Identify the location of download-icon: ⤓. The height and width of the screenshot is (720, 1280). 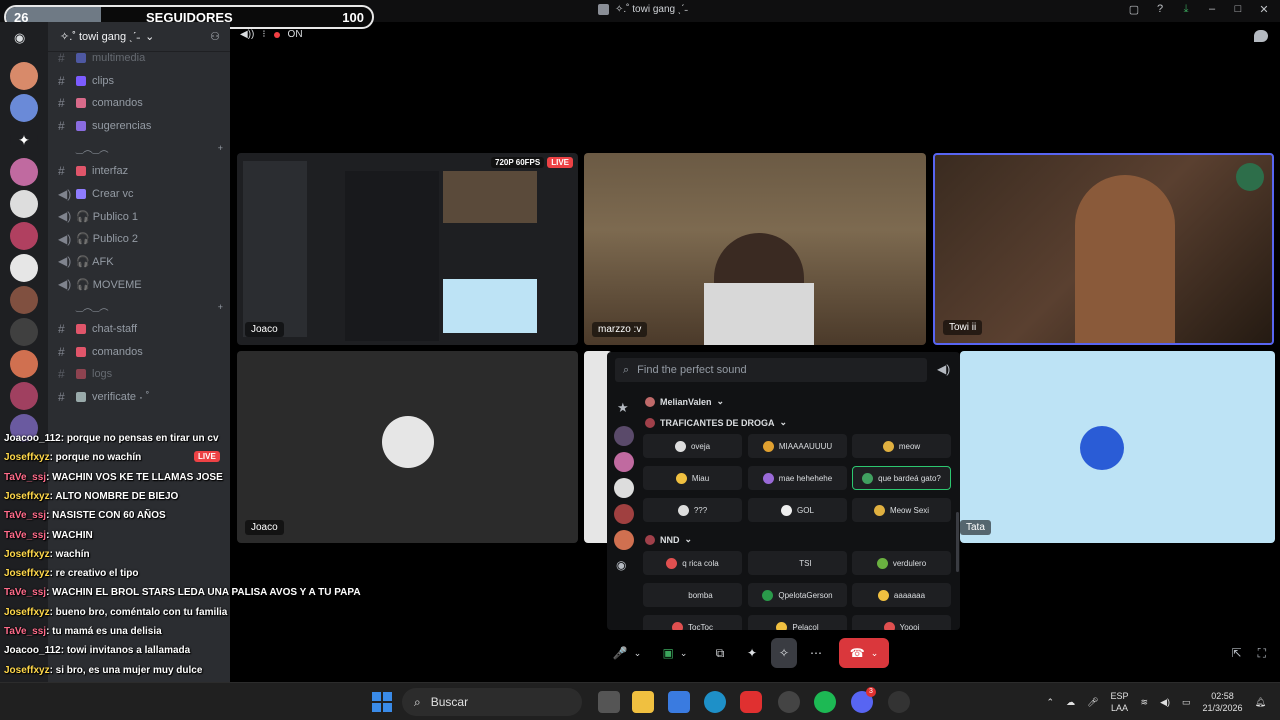
(1186, 9).